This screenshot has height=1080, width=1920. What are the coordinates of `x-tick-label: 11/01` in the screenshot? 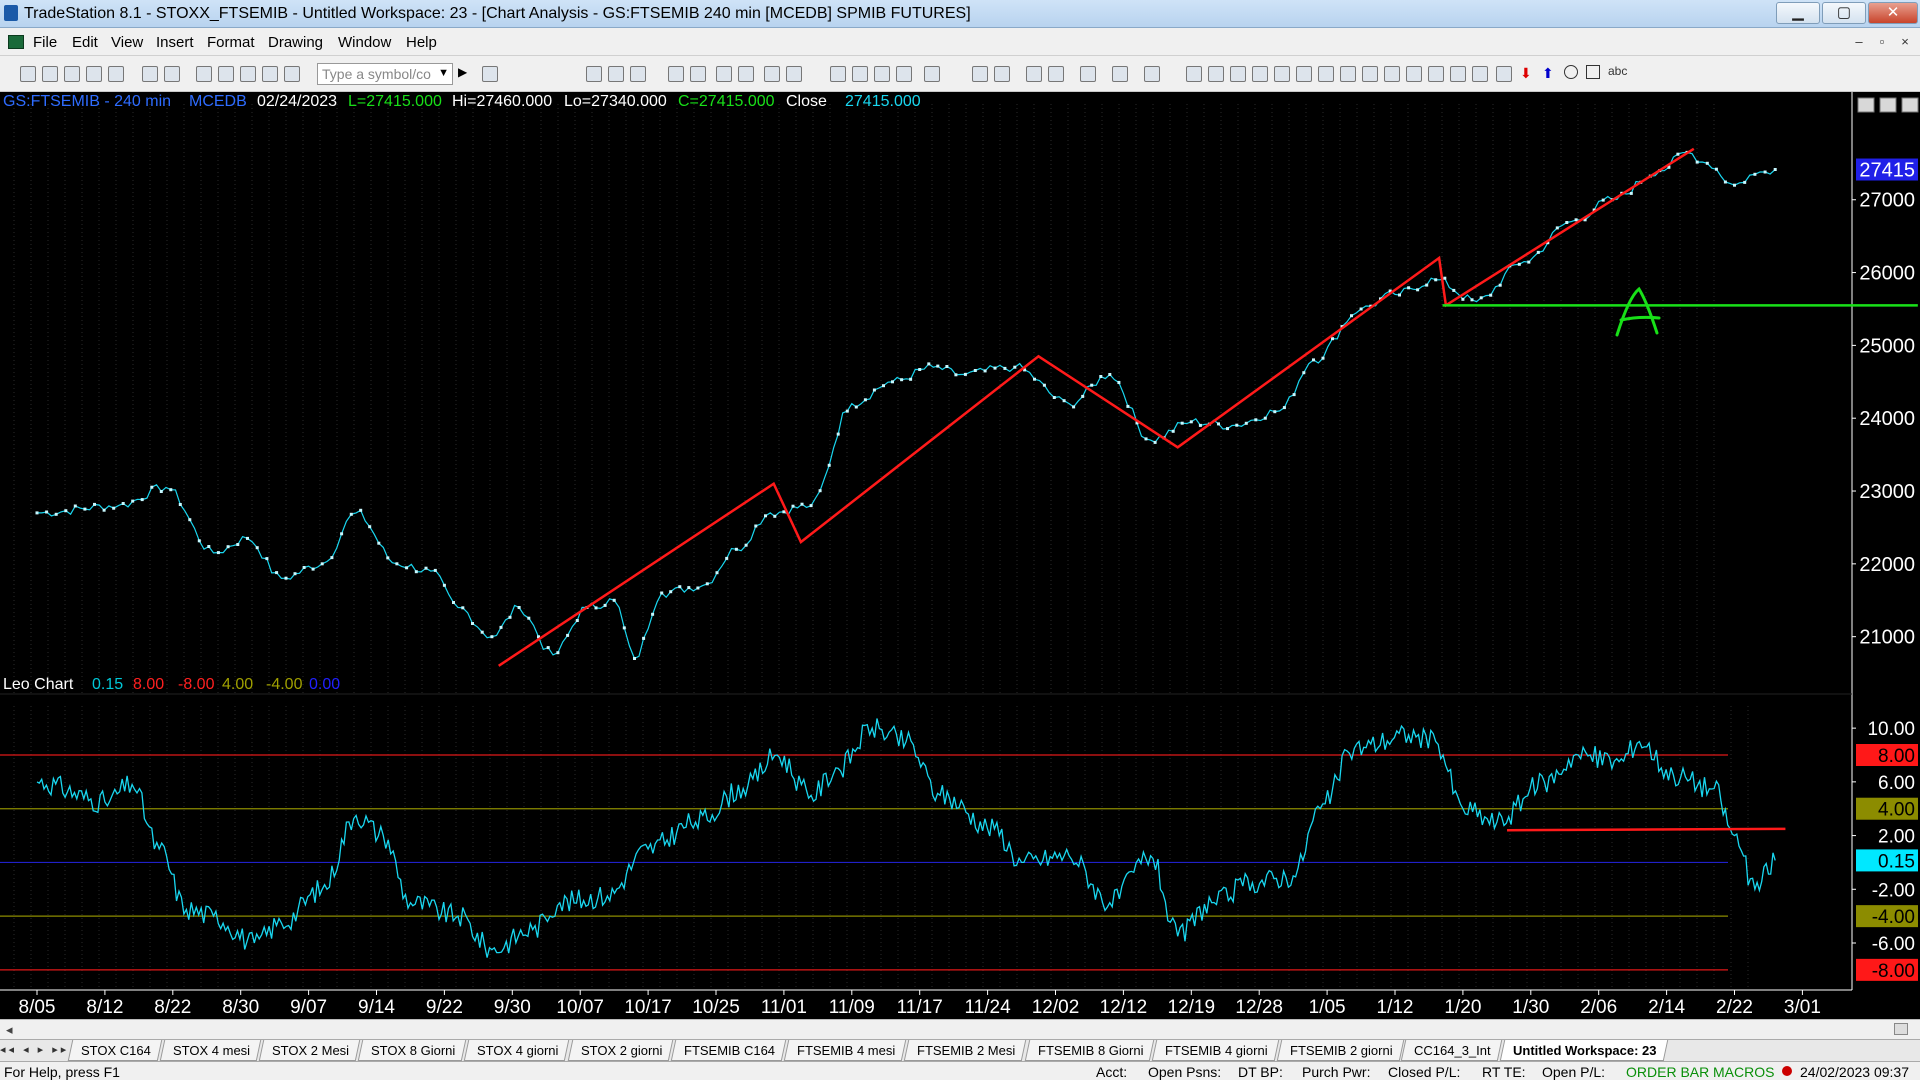 It's located at (784, 1007).